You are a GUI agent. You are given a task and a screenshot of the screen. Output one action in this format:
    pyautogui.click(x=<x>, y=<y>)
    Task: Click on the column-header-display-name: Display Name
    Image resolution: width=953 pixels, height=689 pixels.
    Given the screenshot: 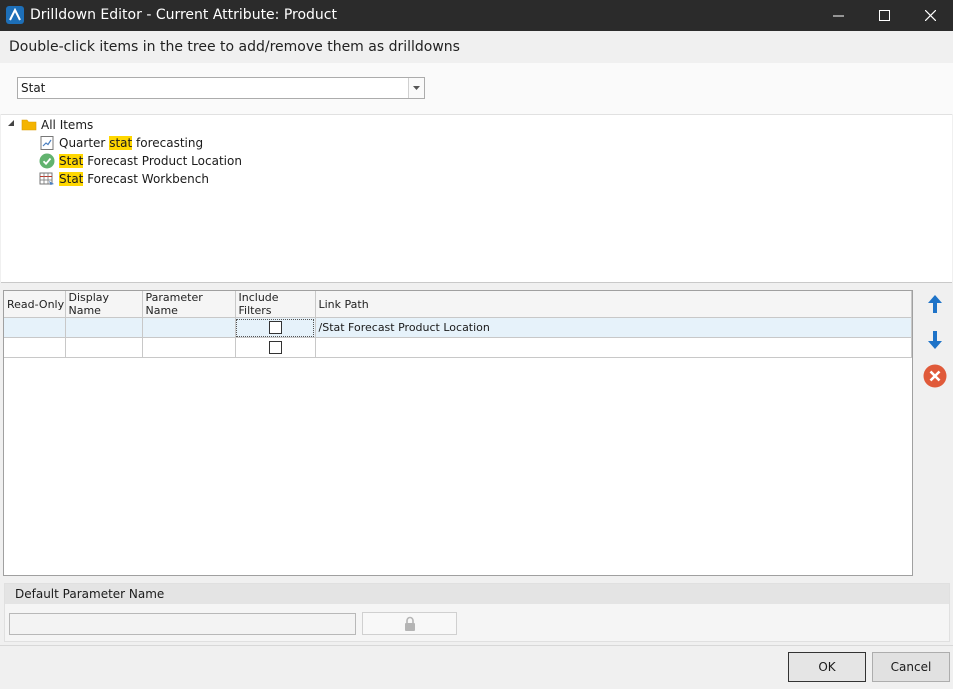 What is the action you would take?
    pyautogui.click(x=104, y=304)
    